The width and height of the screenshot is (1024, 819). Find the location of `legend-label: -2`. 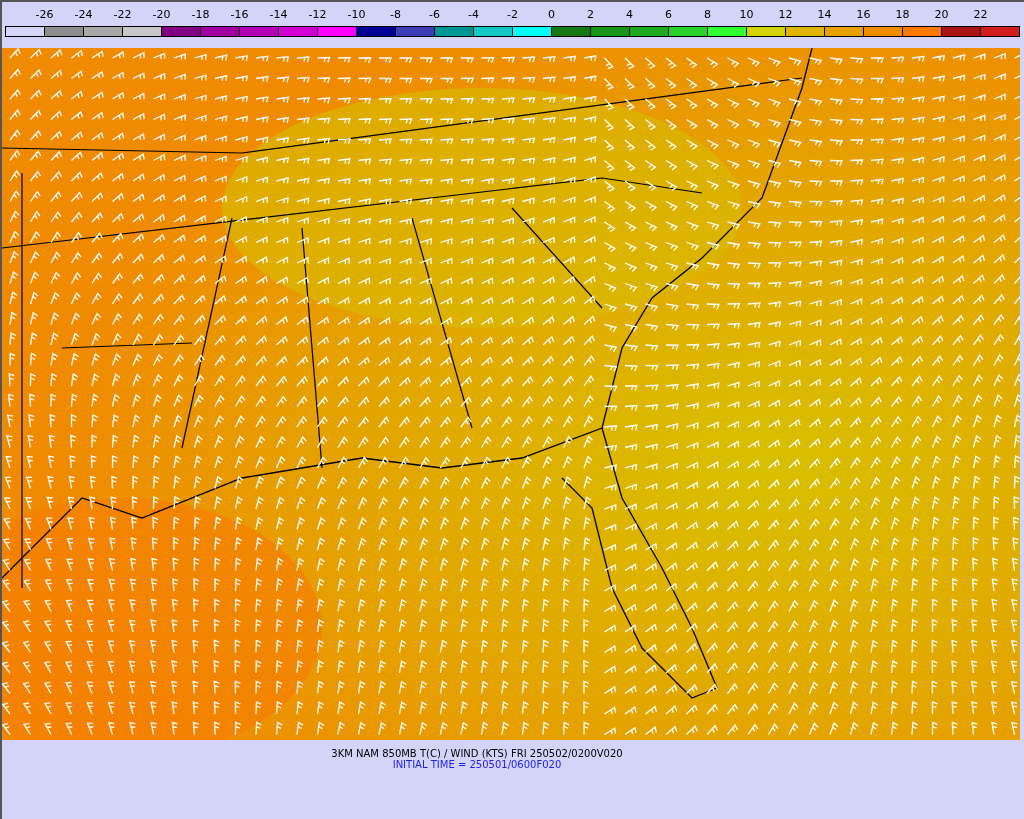

legend-label: -2 is located at coordinates (512, 15).